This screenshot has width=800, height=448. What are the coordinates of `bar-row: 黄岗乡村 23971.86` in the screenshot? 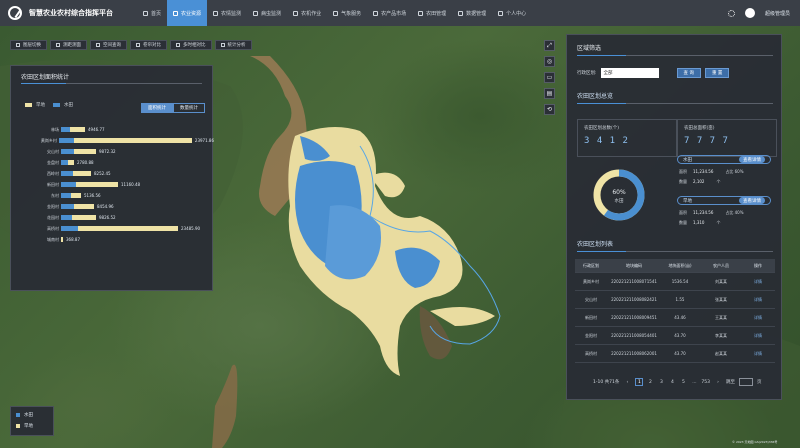 It's located at (112, 140).